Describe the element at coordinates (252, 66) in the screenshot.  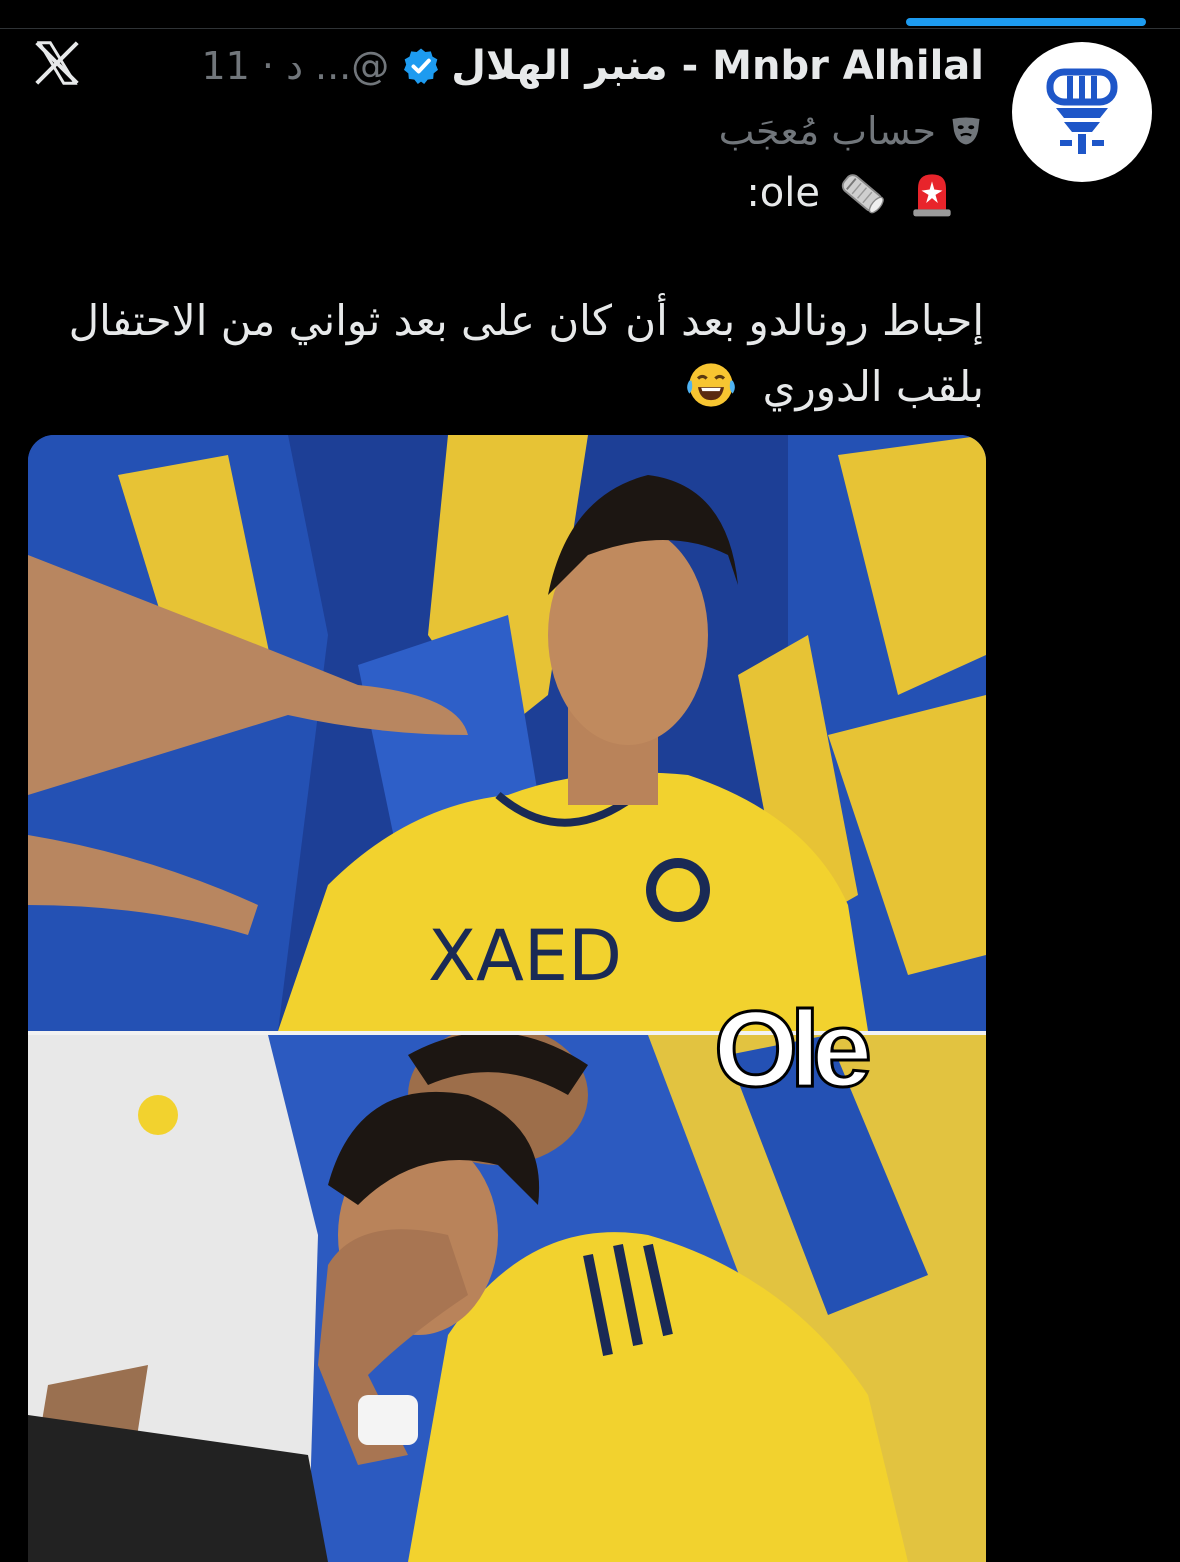
I see `tweet-time: 11 · د` at that location.